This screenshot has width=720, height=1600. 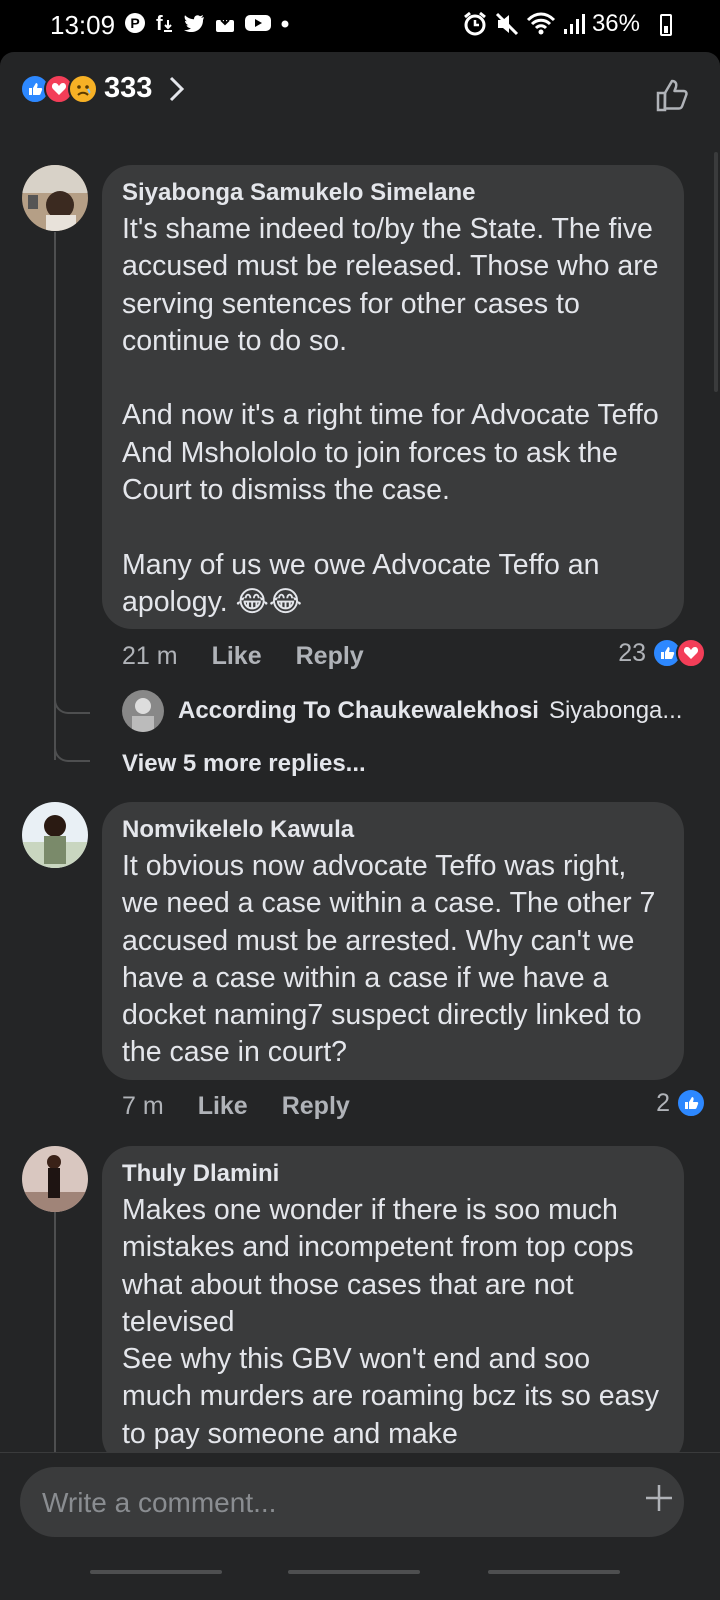 What do you see at coordinates (159, 23) in the screenshot?
I see `svg-text: f` at bounding box center [159, 23].